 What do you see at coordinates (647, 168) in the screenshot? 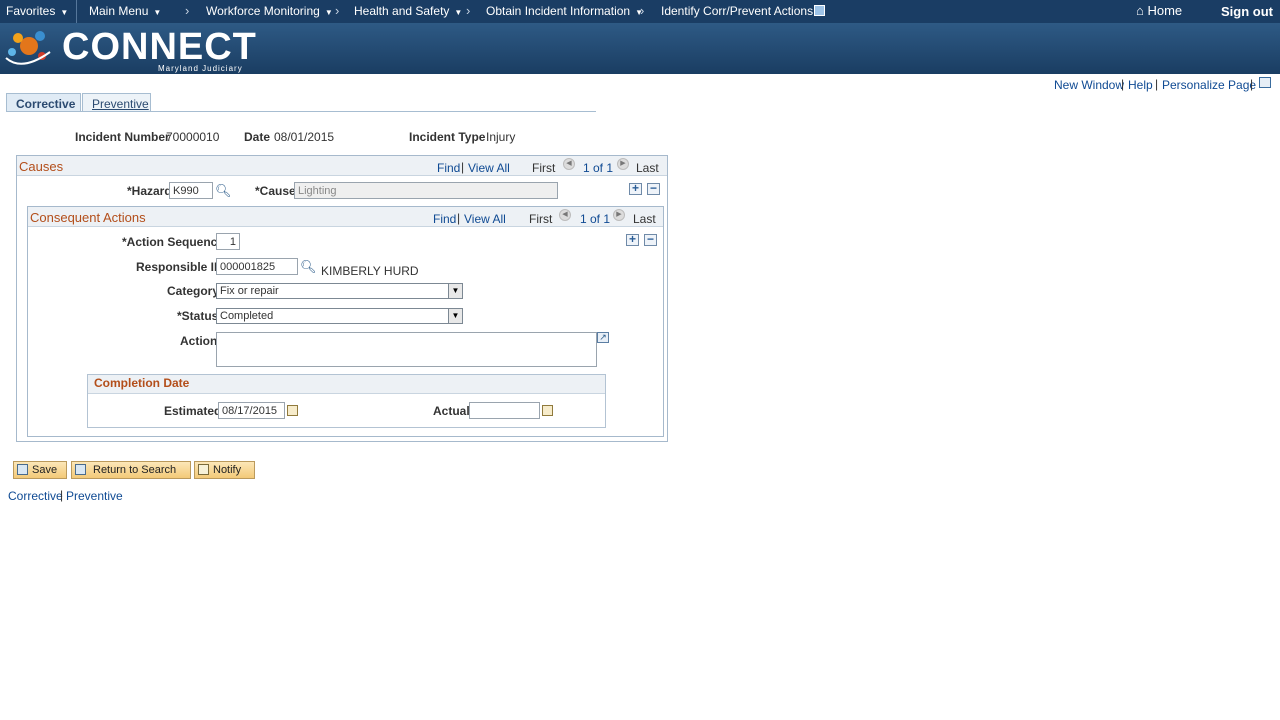
I see `causes-last-label: Last` at bounding box center [647, 168].